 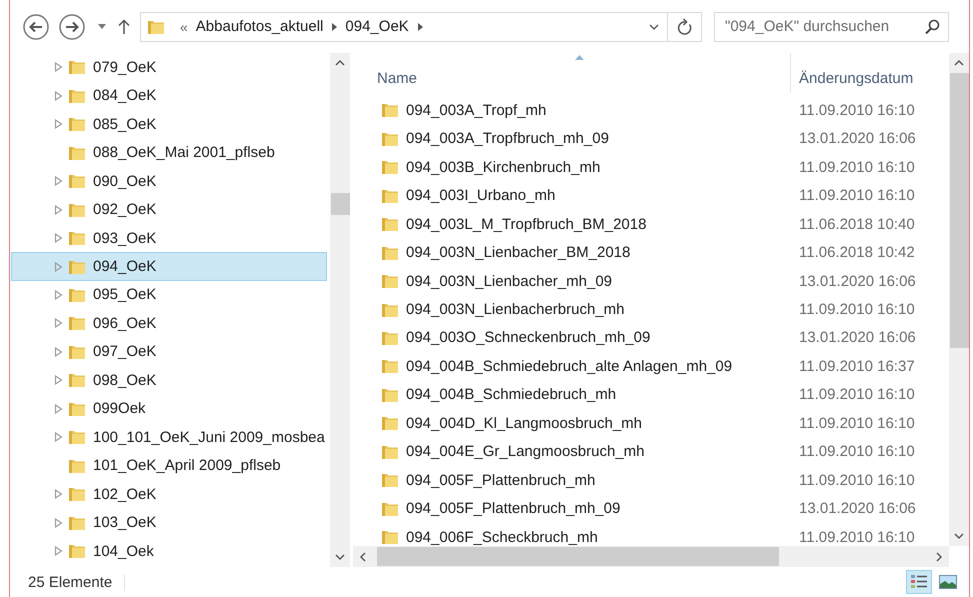 What do you see at coordinates (602, 253) in the screenshot?
I see `file-name: 094_003N_Lienbacher_BM_2018` at bounding box center [602, 253].